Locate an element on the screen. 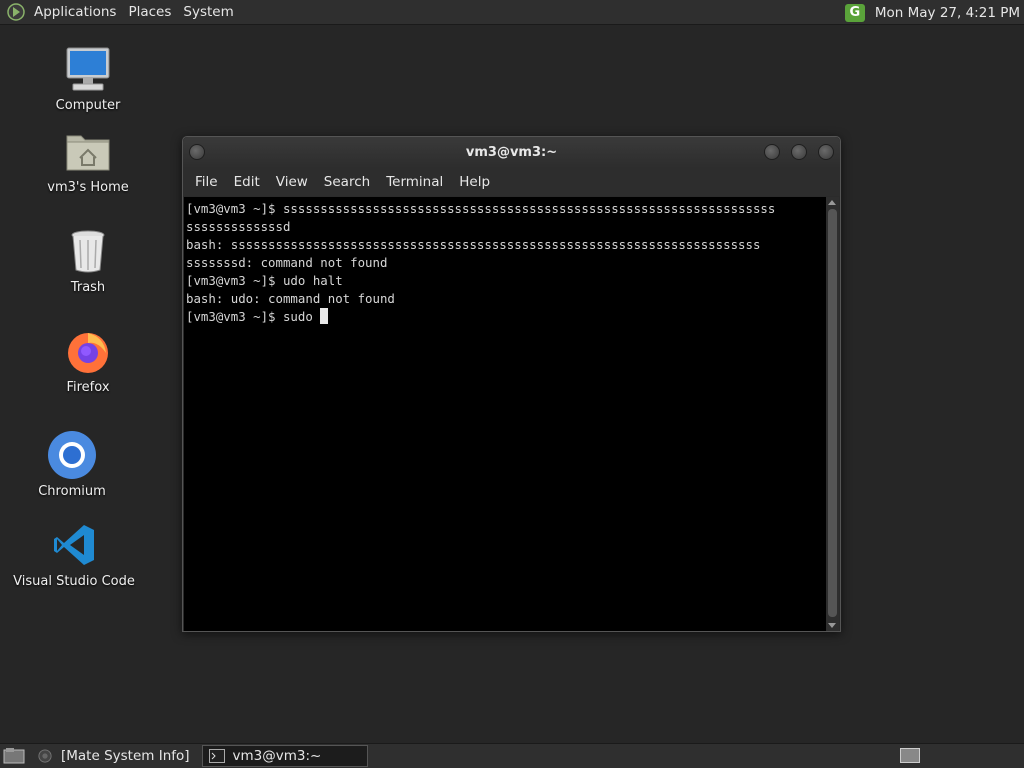  clock: Mon May 27, 4:21 PM is located at coordinates (949, 13).